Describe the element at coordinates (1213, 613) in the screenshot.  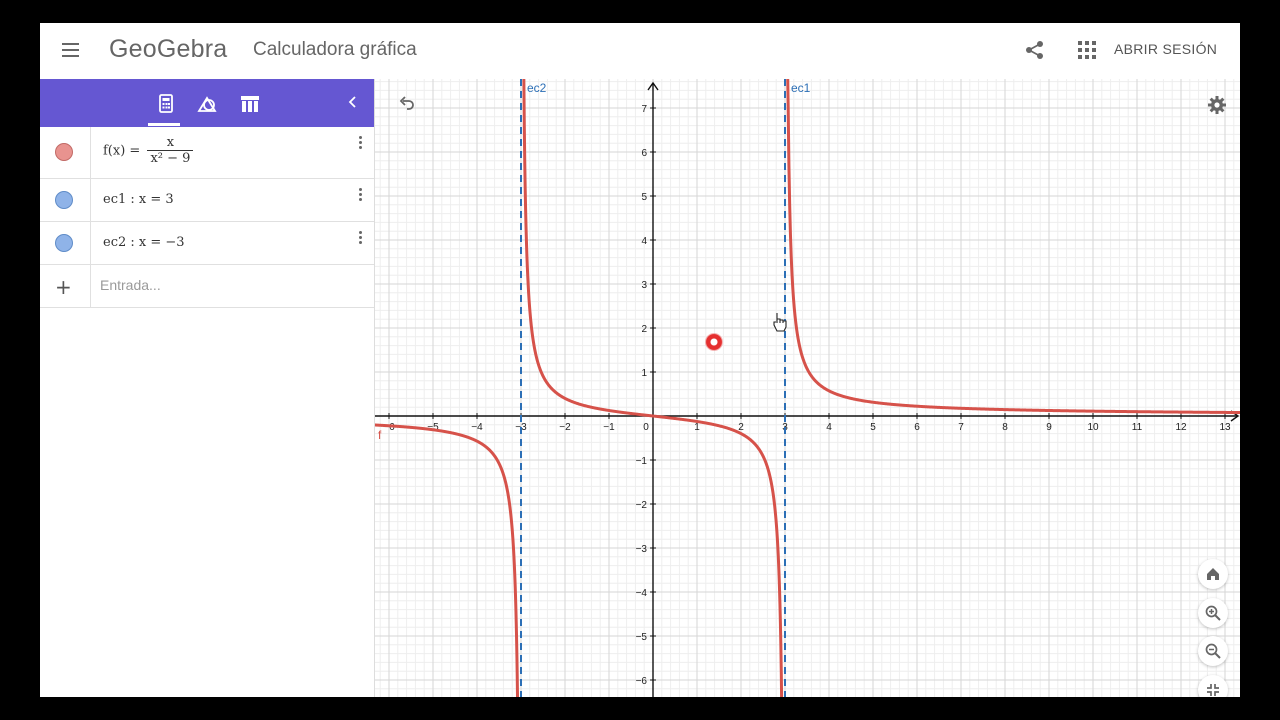
I see `zoom-in-button` at that location.